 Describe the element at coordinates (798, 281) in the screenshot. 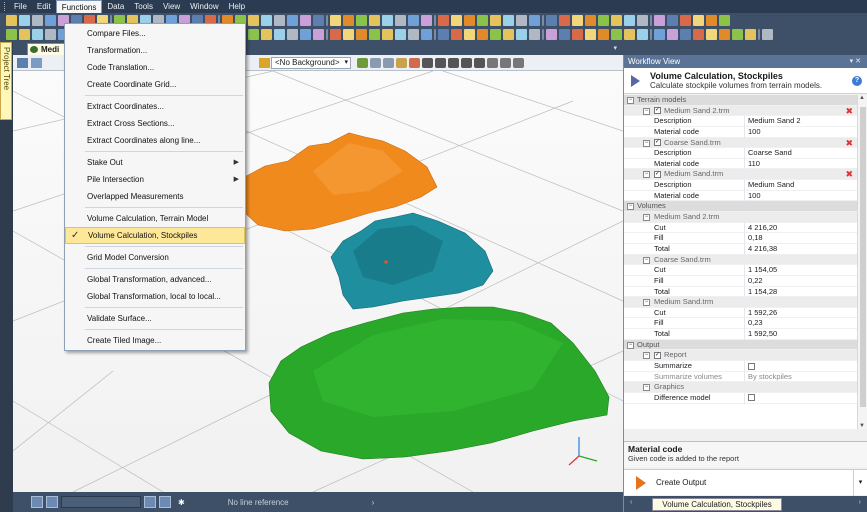

I see `property-value: 0,22` at that location.